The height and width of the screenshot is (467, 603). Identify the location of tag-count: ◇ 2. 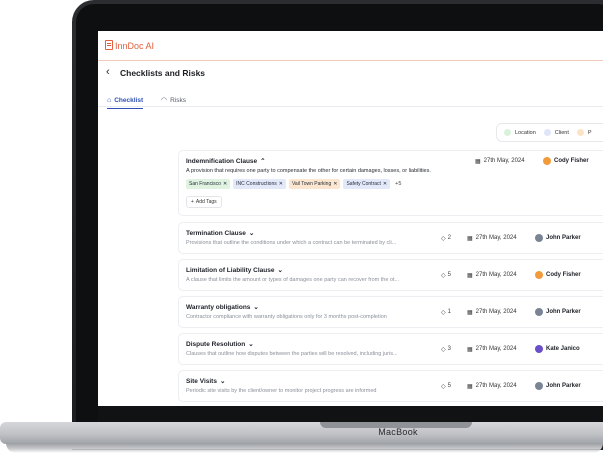
(452, 238).